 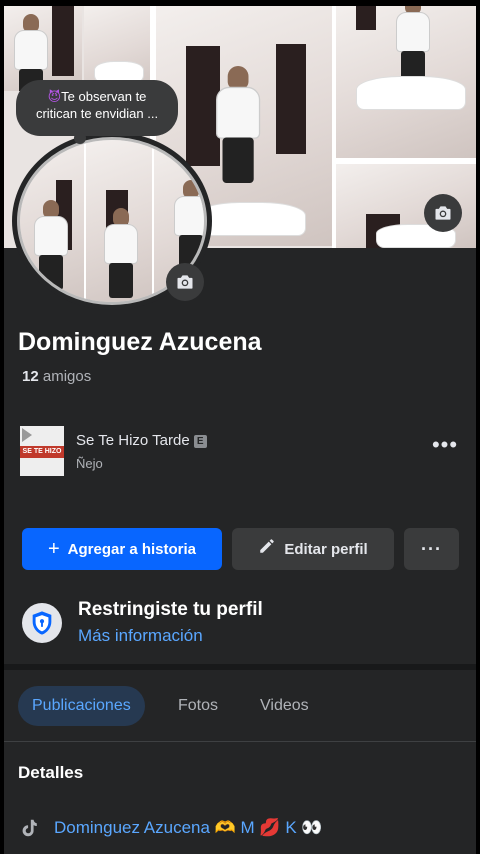 I want to click on details-heading: Detalles, so click(x=51, y=772).